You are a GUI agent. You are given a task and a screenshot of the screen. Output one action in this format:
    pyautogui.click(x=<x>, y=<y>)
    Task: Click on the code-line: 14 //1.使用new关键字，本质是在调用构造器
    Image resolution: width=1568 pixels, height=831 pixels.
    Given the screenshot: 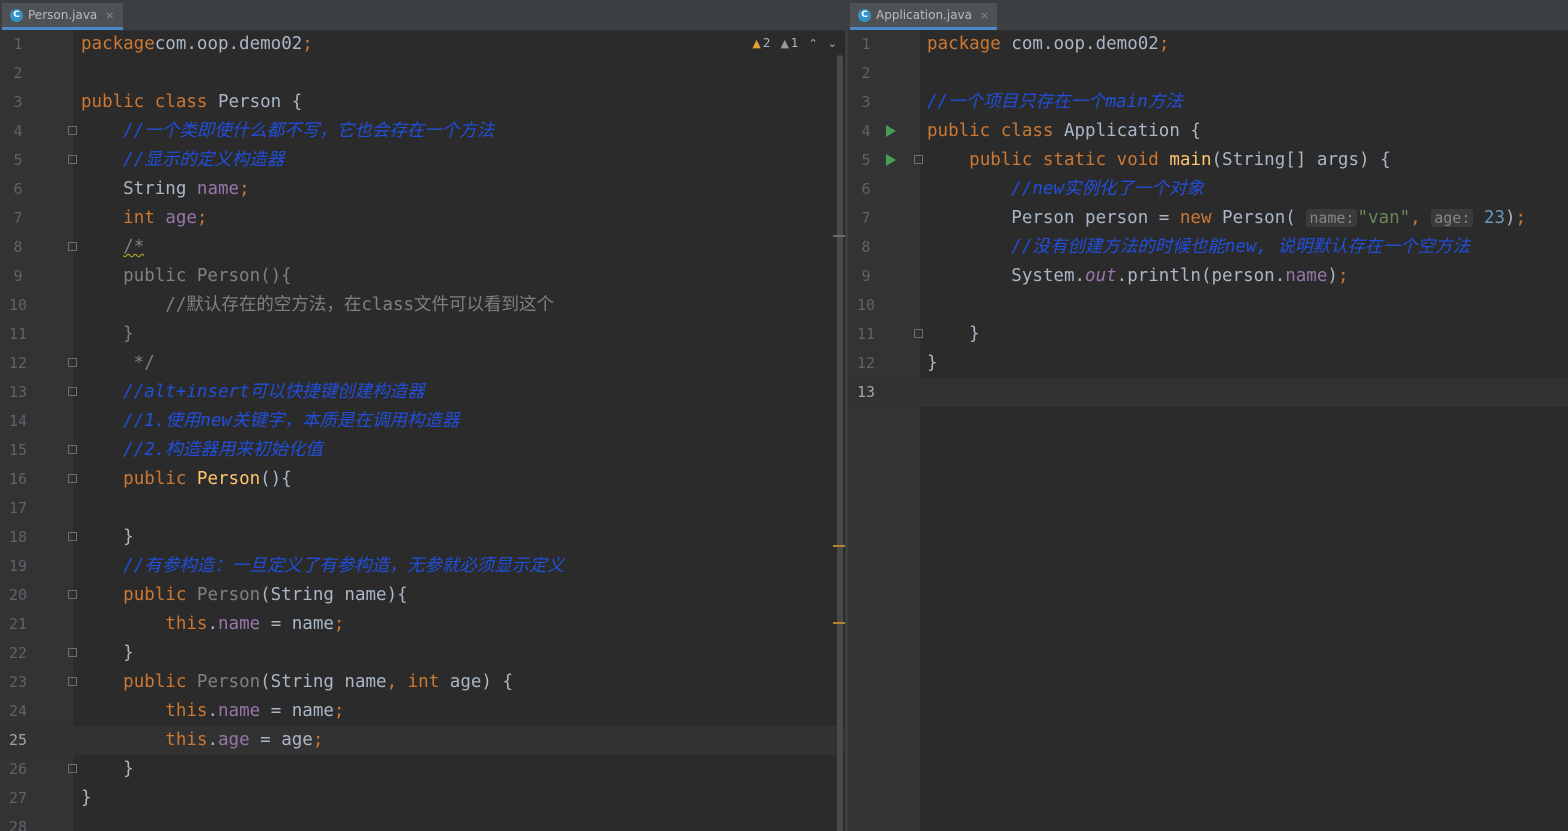 What is the action you would take?
    pyautogui.click(x=422, y=421)
    